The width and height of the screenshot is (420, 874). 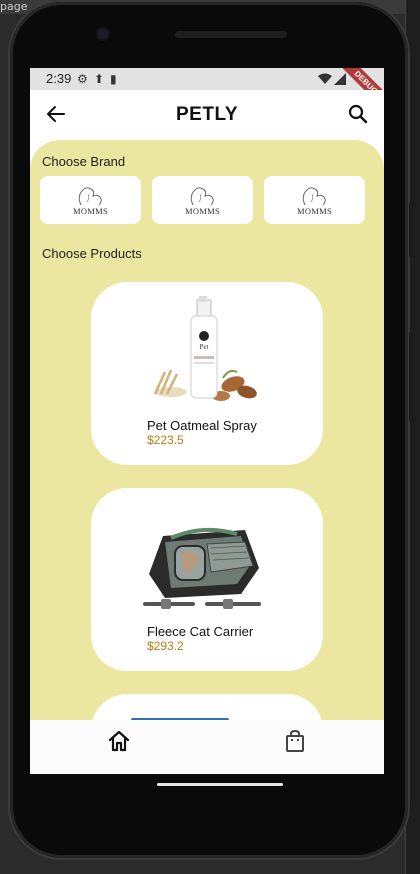 I want to click on sdcard-status-icon: ▮, so click(x=113, y=79).